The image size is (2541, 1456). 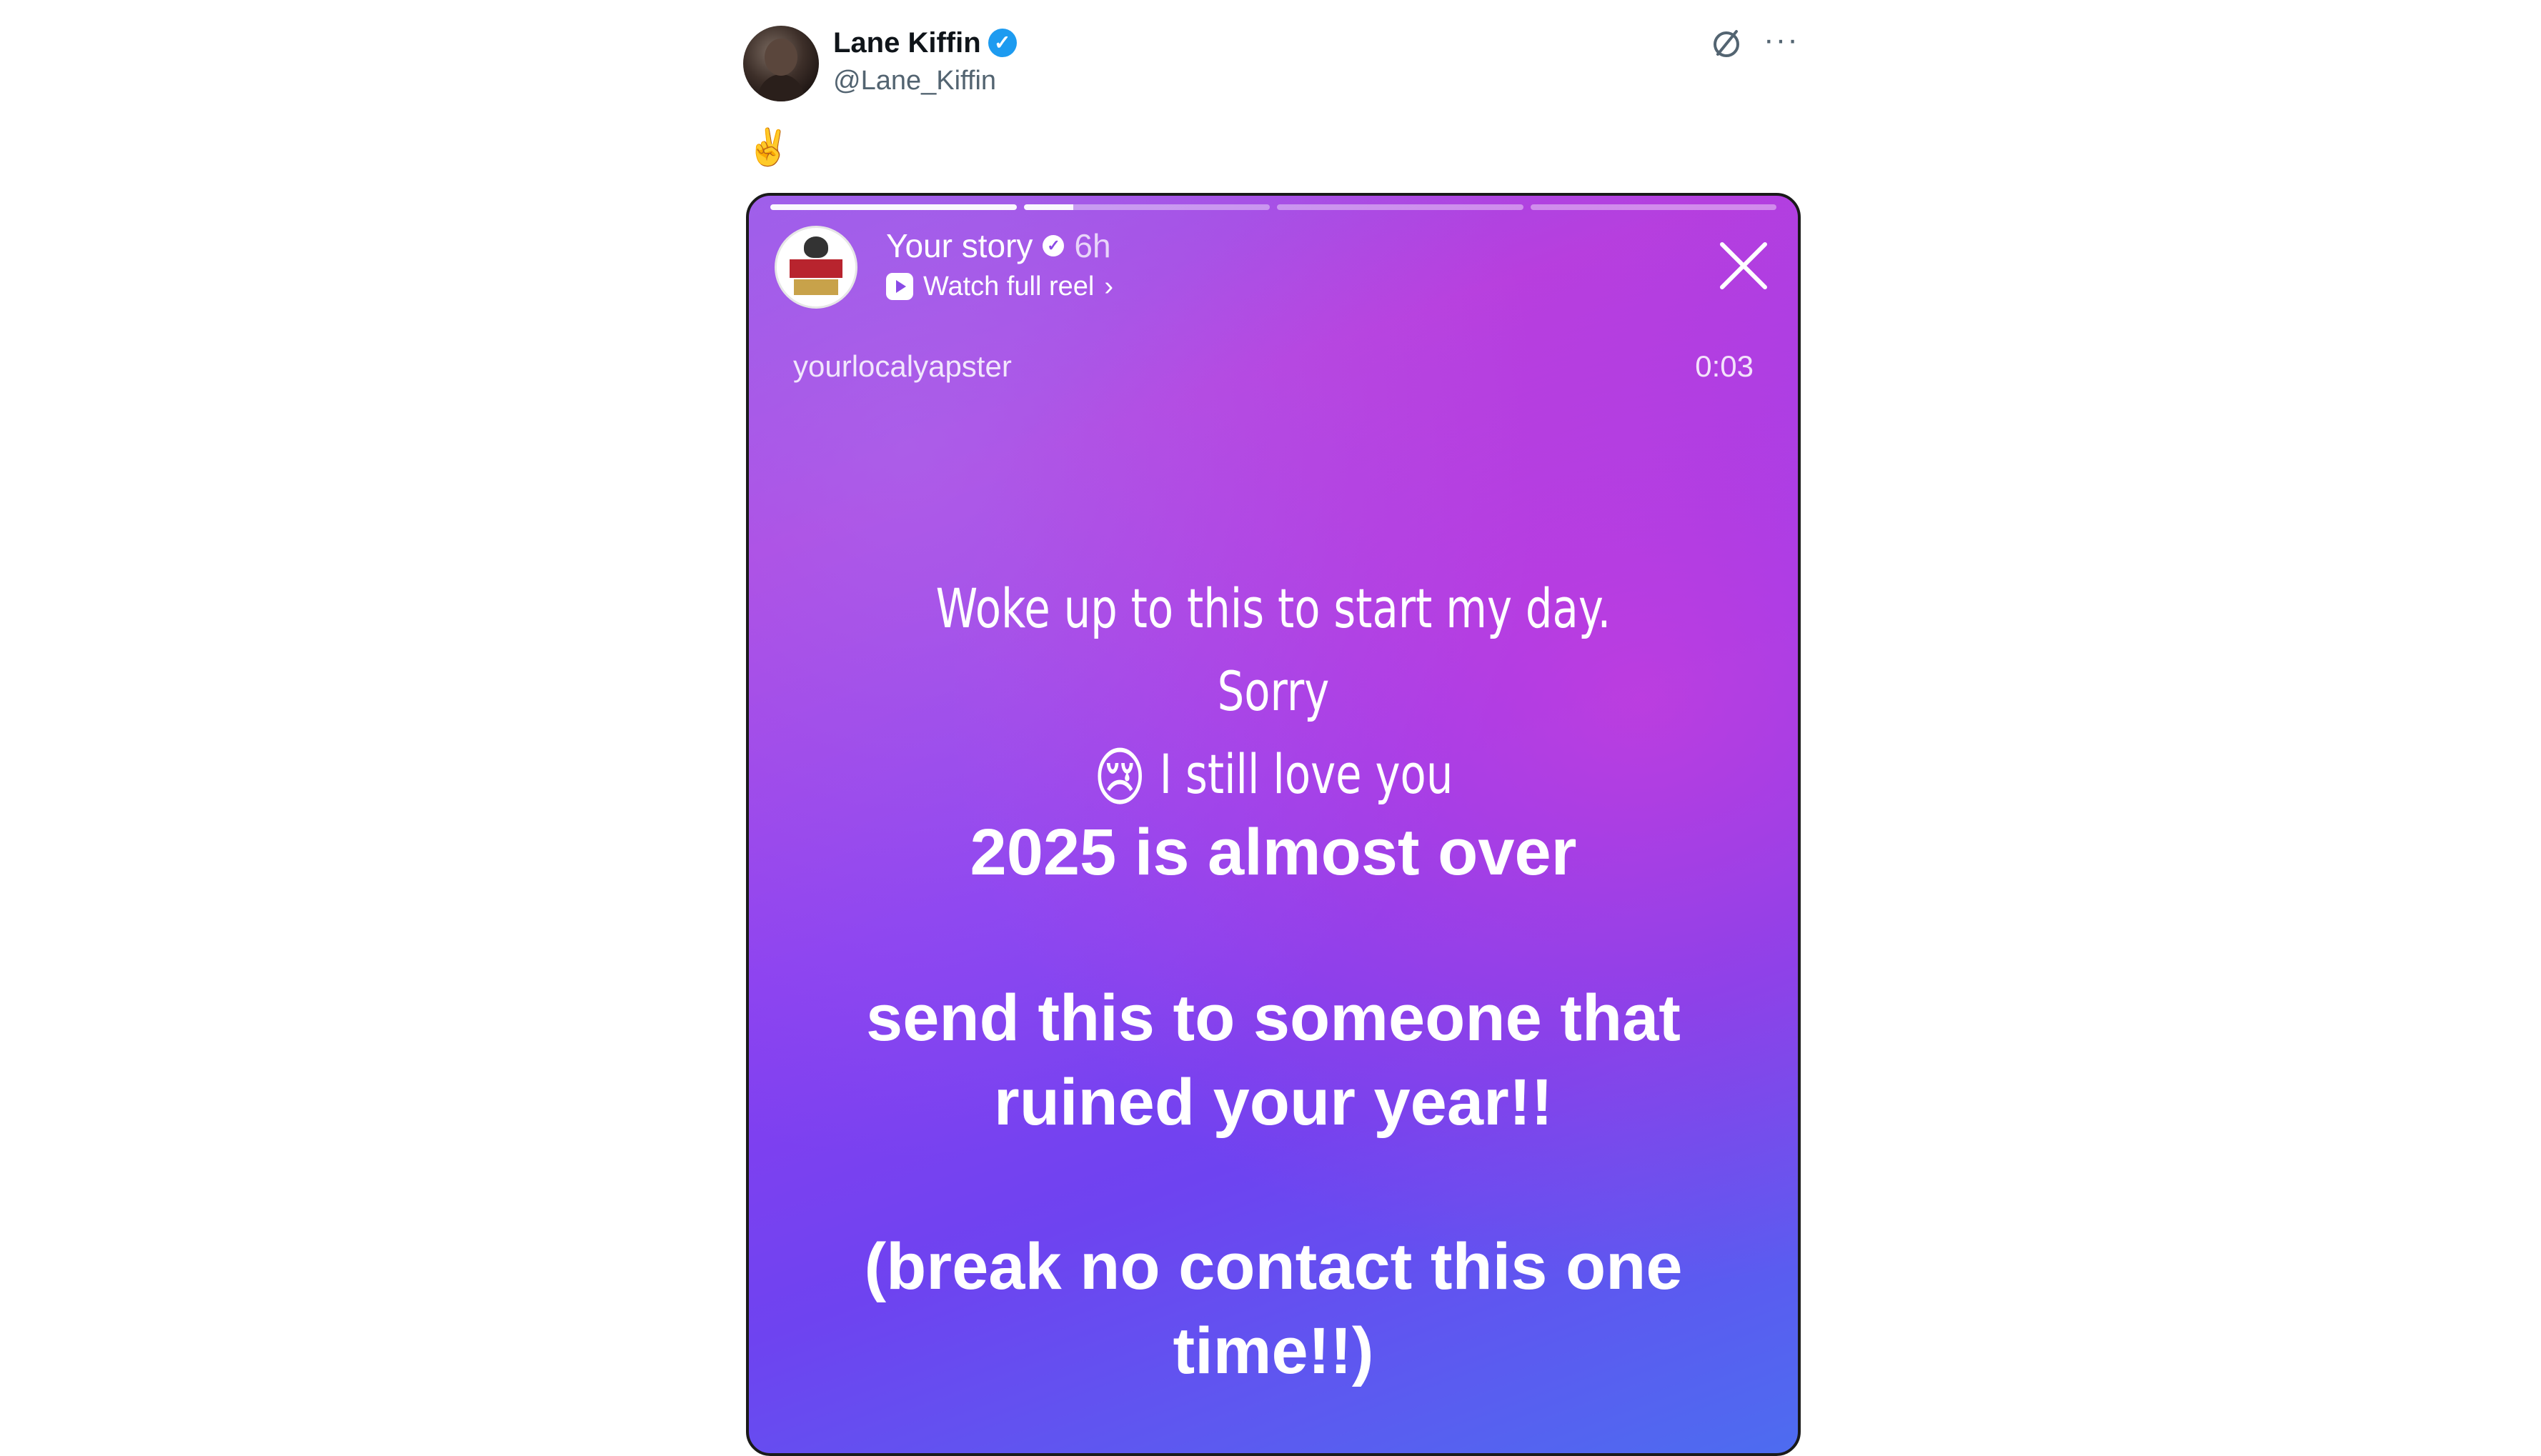 I want to click on story-header: Your story ✓ 6h, so click(x=998, y=246).